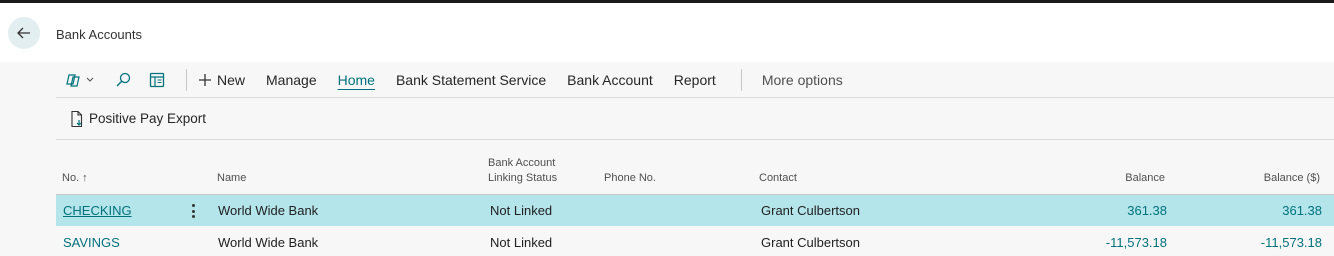 This screenshot has width=1334, height=256. What do you see at coordinates (291, 80) in the screenshot?
I see `manage-menu: Manage` at bounding box center [291, 80].